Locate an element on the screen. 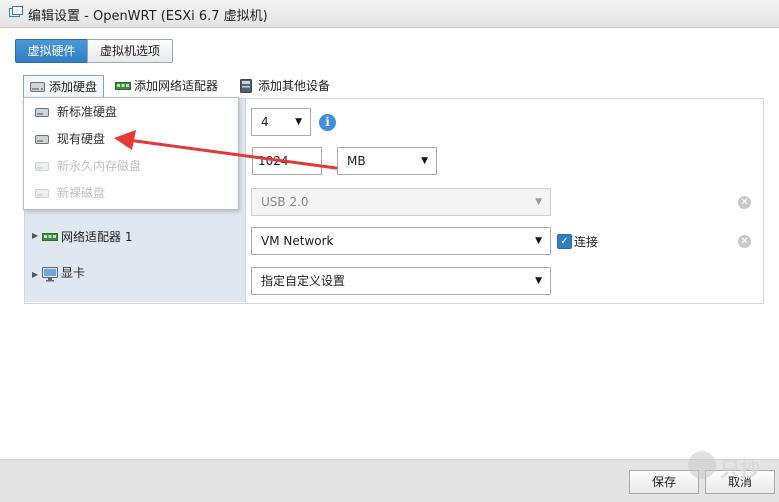  add-other-device-button: 添加其他设备 is located at coordinates (288, 86).